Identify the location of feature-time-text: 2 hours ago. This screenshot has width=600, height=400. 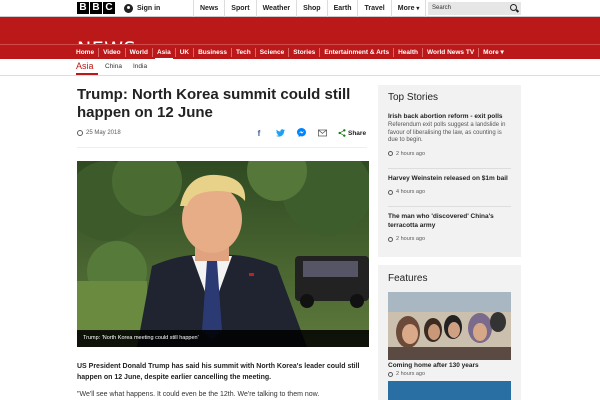
(411, 374).